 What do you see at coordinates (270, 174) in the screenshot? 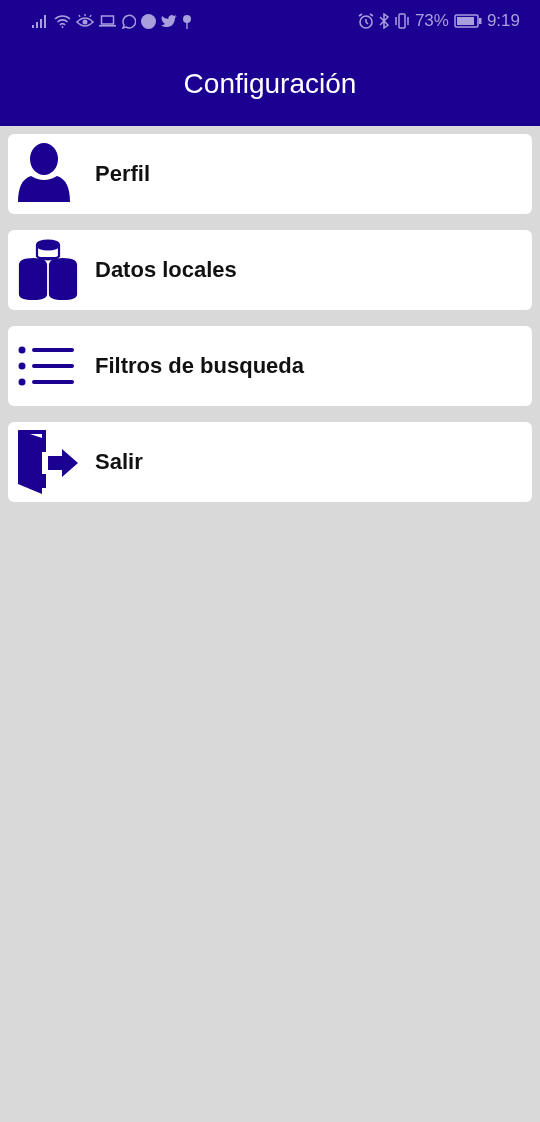
I see `settings-item: Perfil` at bounding box center [270, 174].